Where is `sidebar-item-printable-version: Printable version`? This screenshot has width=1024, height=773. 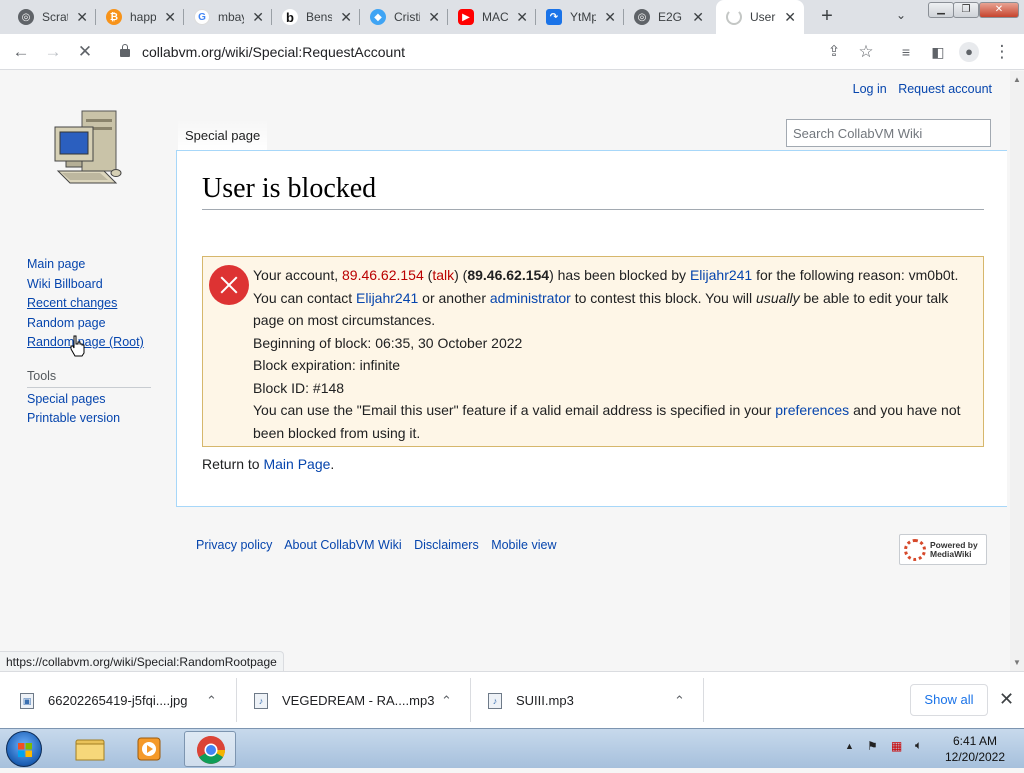
sidebar-item-printable-version: Printable version is located at coordinates (89, 421).